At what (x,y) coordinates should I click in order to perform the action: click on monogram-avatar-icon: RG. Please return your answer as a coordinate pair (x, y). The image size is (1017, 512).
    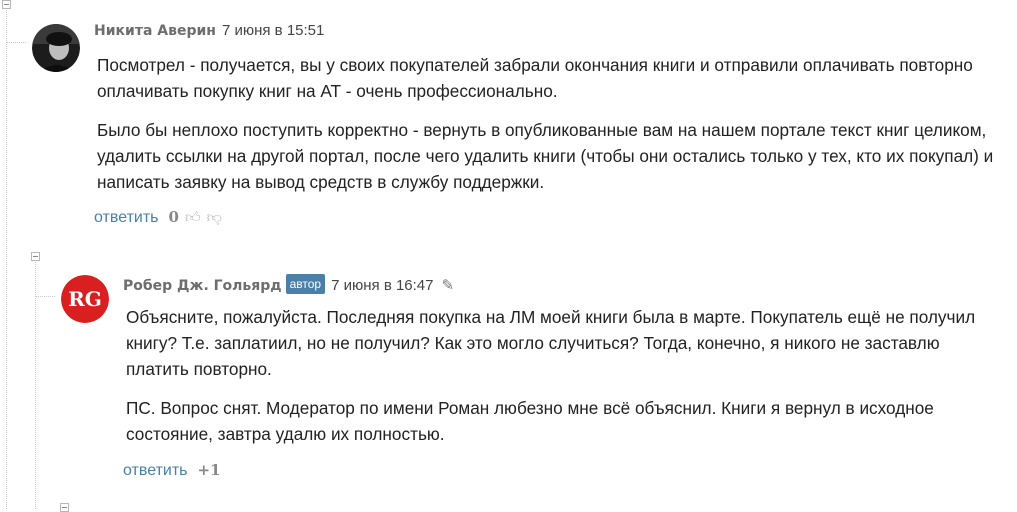
    Looking at the image, I should click on (85, 299).